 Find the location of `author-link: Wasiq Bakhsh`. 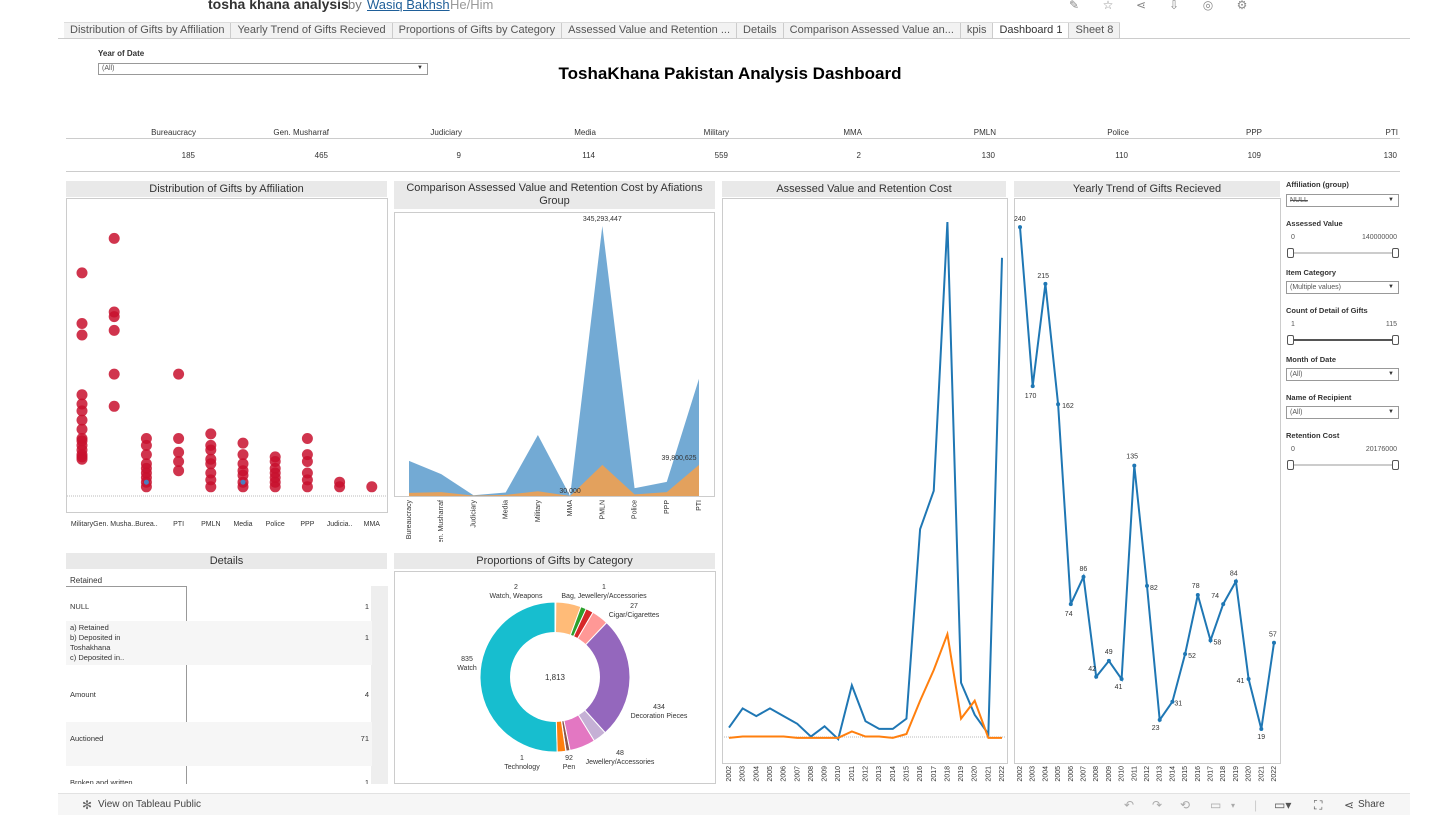

author-link: Wasiq Bakhsh is located at coordinates (408, 6).